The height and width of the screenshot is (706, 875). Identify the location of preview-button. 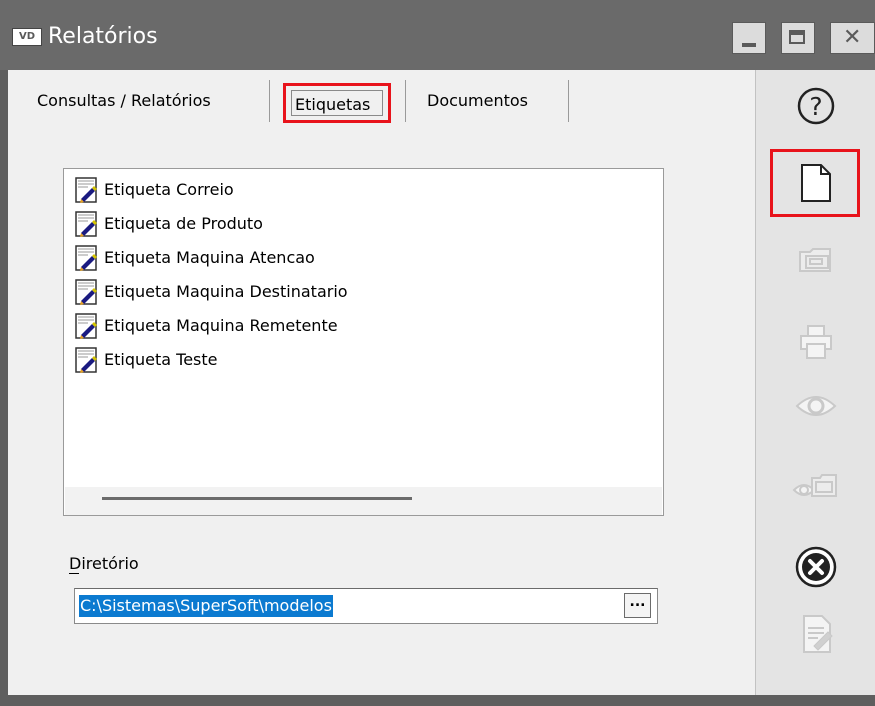
(816, 406).